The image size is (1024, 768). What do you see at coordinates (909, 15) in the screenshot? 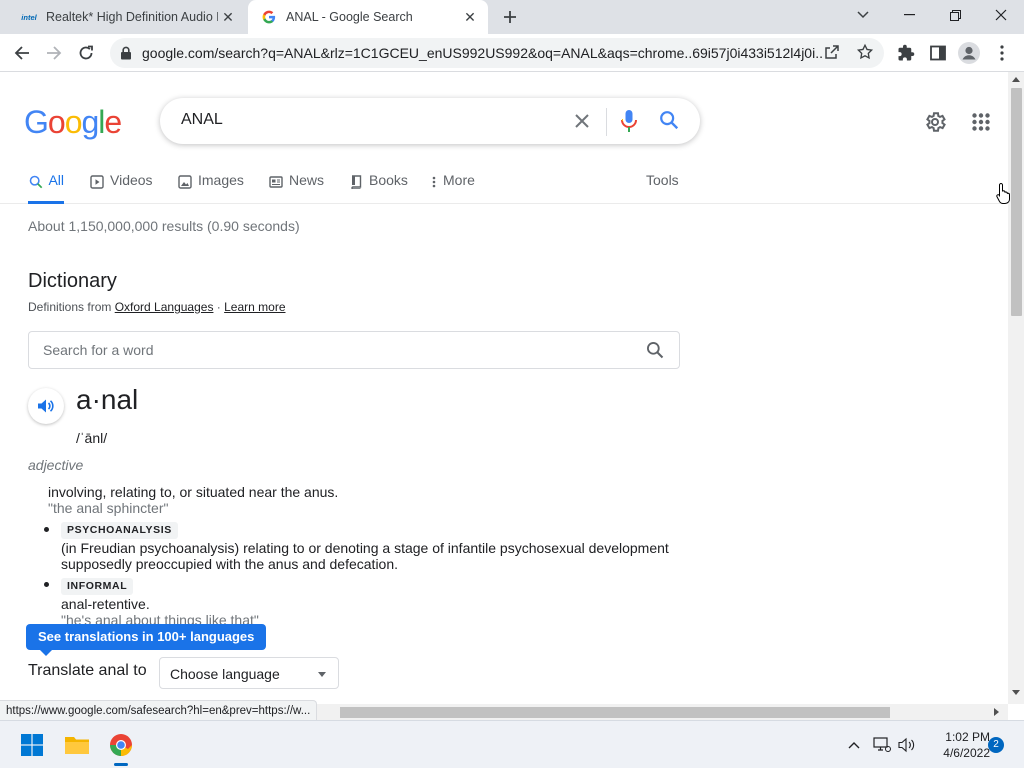
I see `minimize-button` at bounding box center [909, 15].